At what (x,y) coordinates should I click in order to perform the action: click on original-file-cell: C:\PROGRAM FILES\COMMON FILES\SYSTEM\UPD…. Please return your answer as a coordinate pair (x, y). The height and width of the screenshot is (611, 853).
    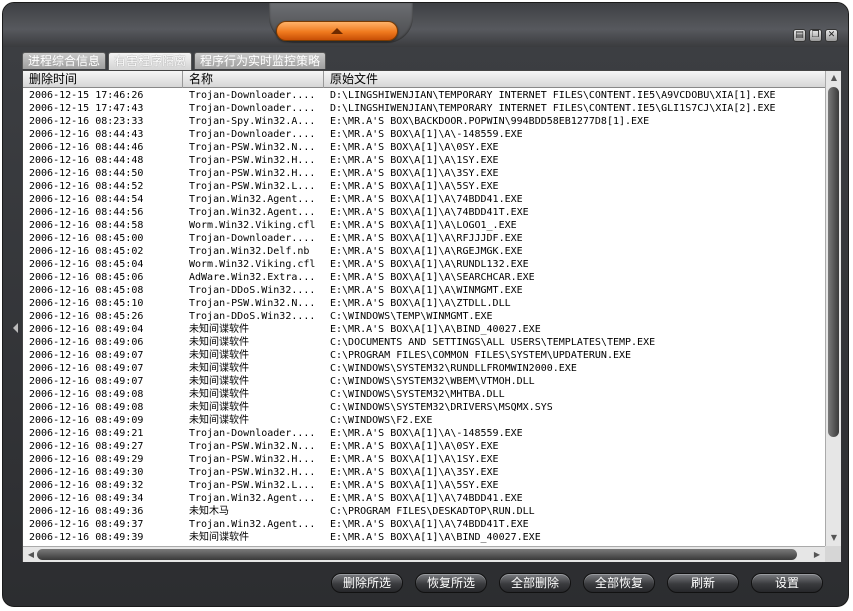
    Looking at the image, I should click on (481, 355).